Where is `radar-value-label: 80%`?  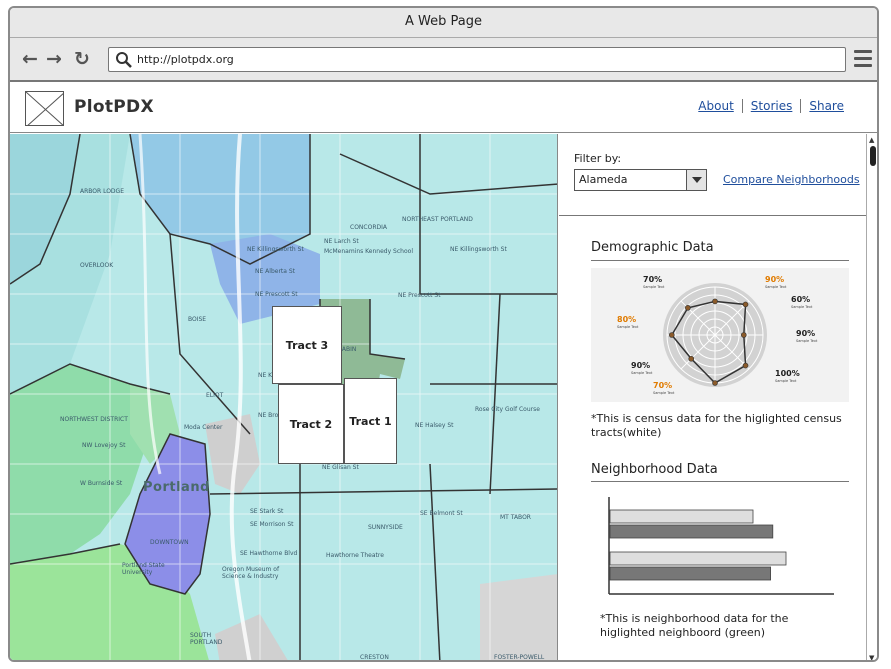 radar-value-label: 80% is located at coordinates (626, 319).